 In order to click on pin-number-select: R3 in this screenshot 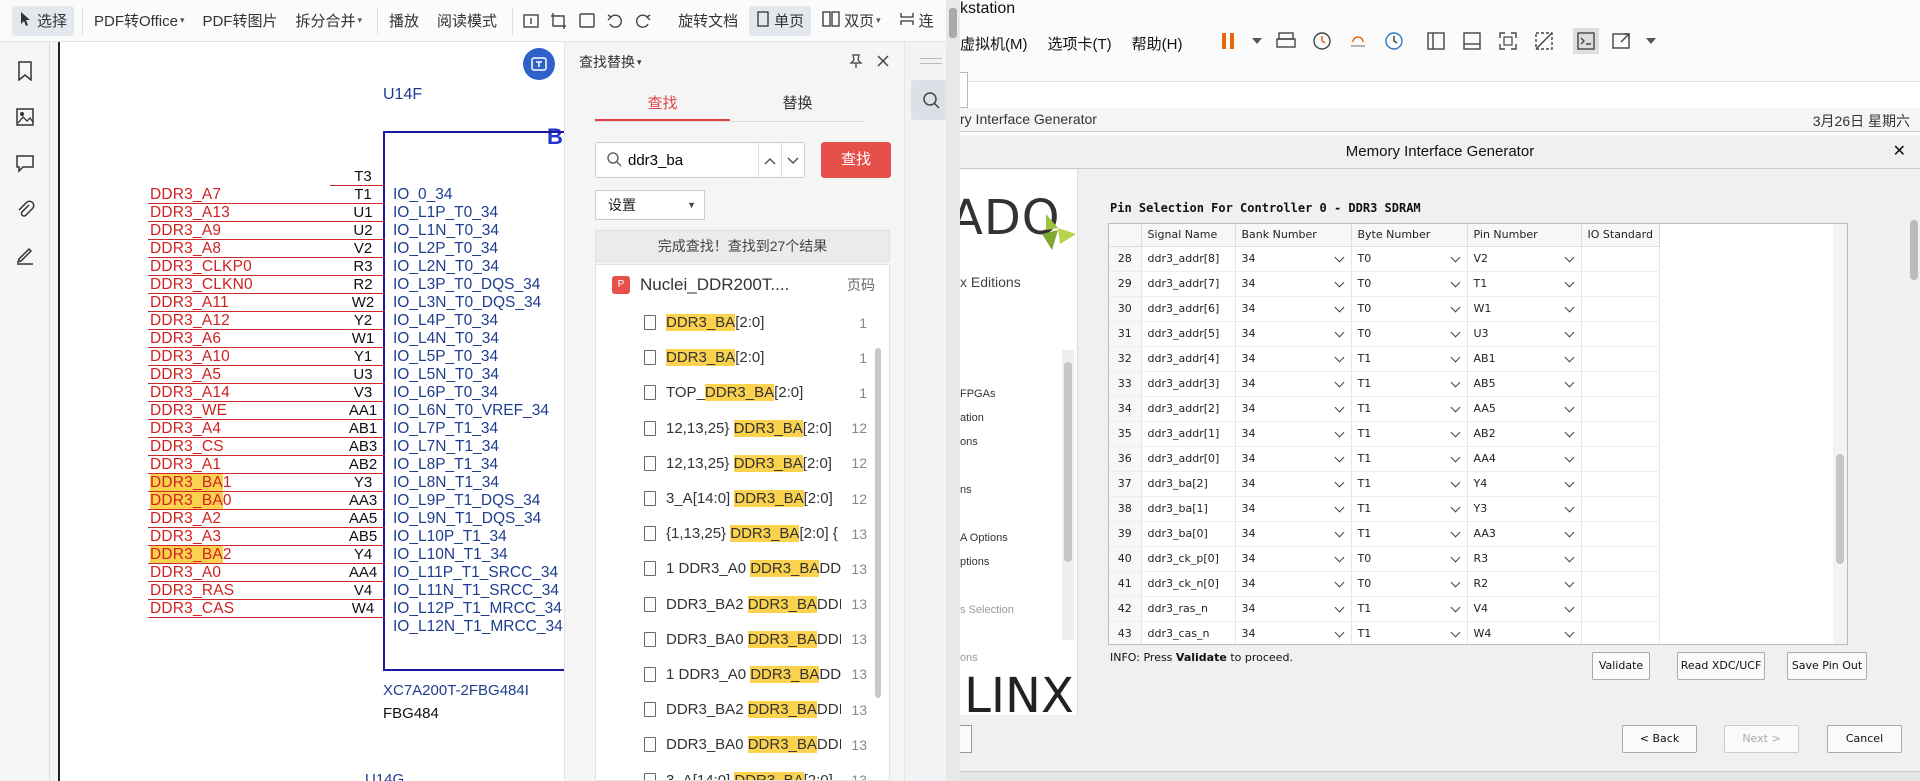, I will do `click(1524, 559)`.